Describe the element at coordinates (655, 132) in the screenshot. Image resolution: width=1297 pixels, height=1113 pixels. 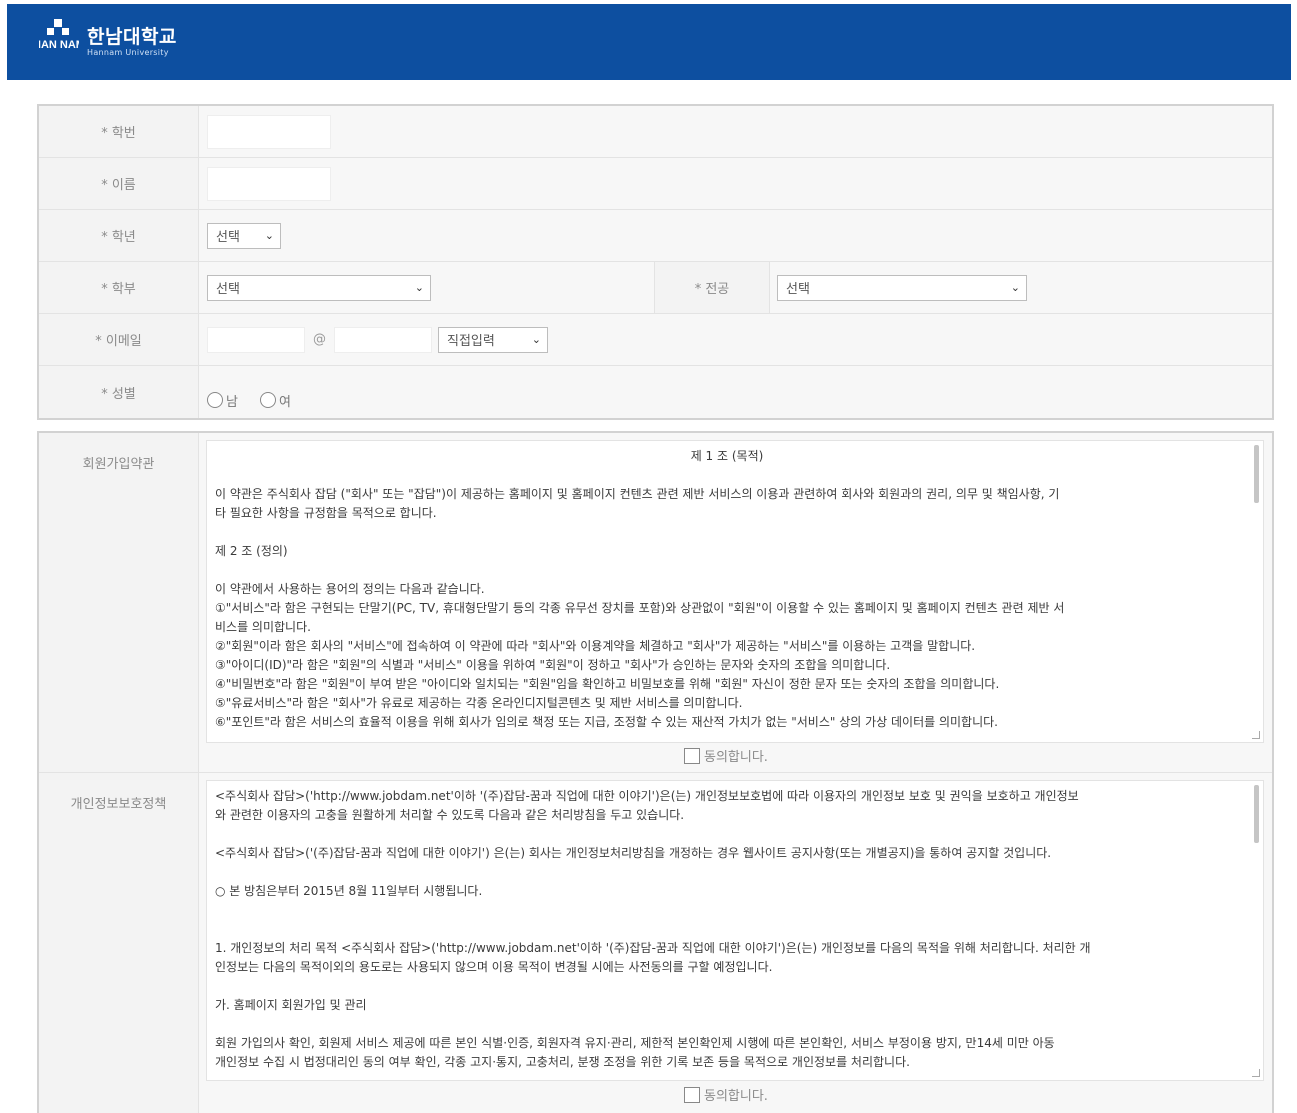
I see `student-id-row: * 학번` at that location.